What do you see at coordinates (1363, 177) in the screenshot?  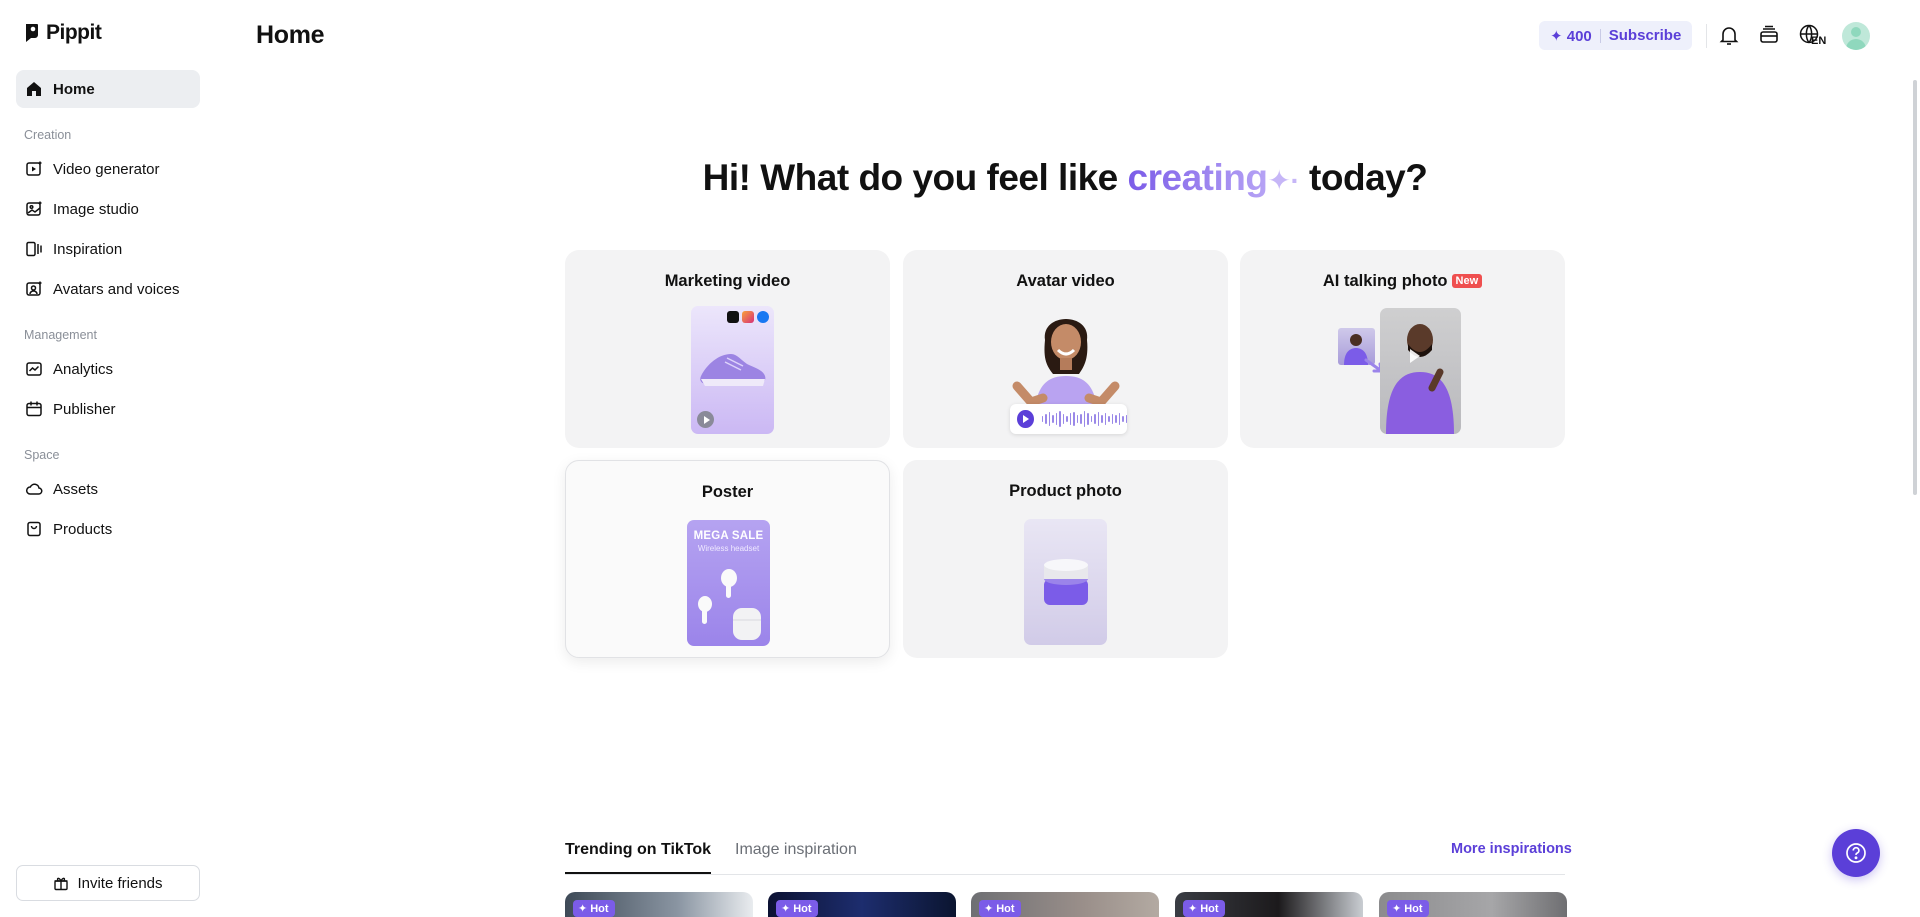 I see `hero-suffix: today?` at bounding box center [1363, 177].